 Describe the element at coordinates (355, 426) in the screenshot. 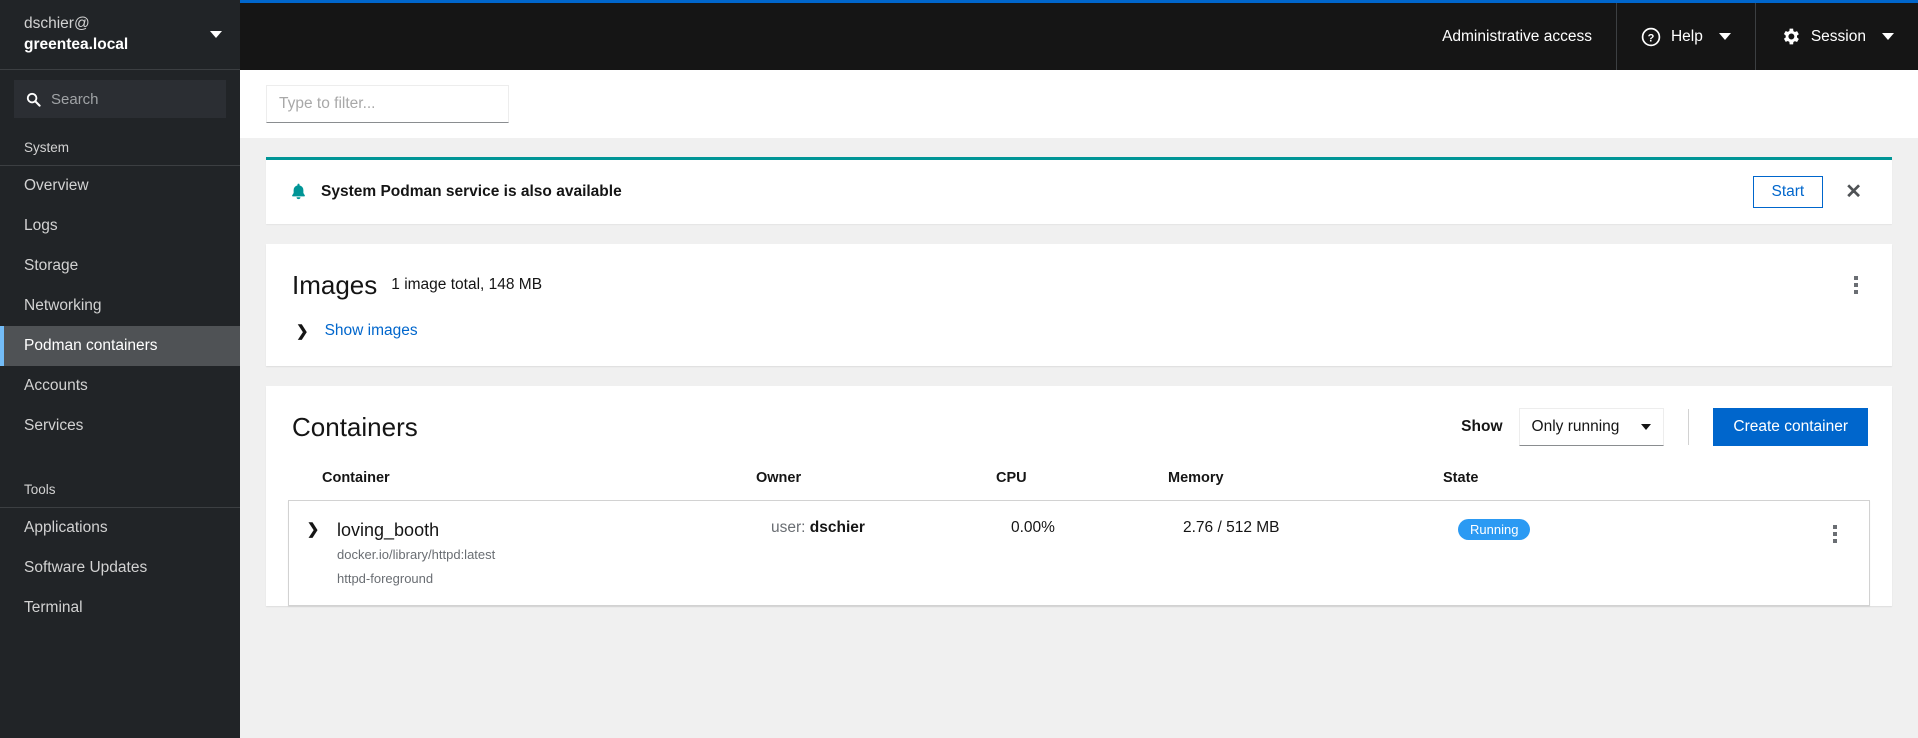

I see `containers-title: Containers` at that location.